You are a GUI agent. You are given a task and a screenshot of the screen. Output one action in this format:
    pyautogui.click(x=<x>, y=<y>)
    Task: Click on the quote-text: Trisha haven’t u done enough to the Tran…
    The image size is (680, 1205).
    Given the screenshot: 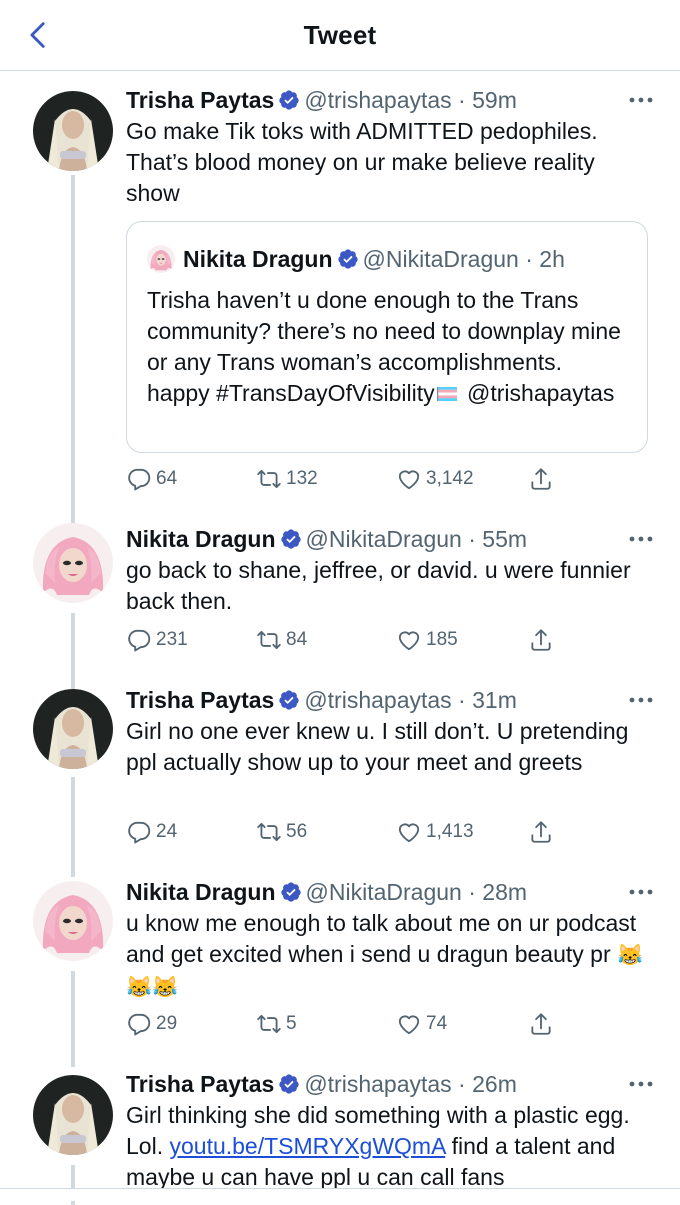 What is the action you would take?
    pyautogui.click(x=388, y=347)
    